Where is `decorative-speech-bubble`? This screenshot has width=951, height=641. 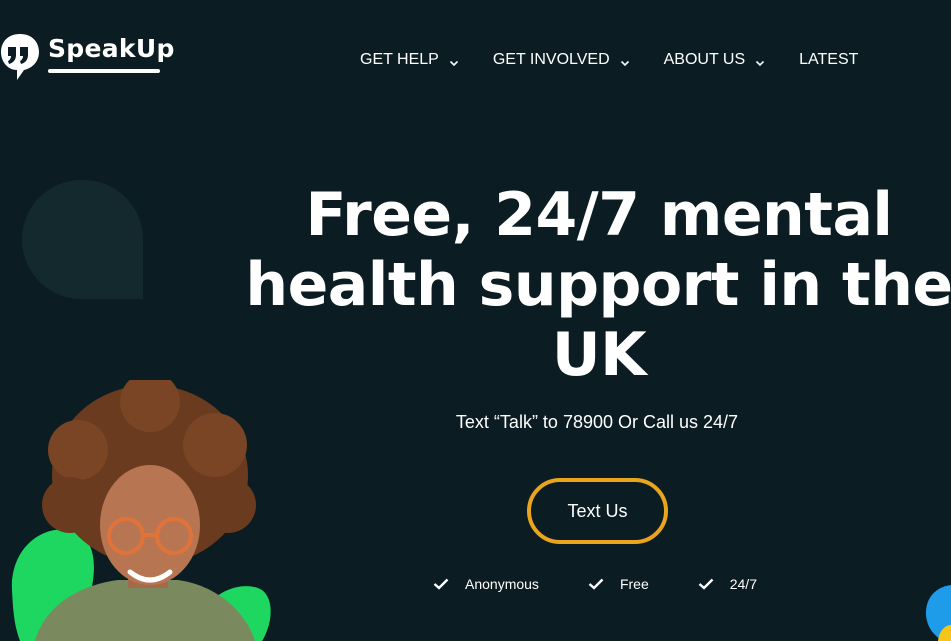
decorative-speech-bubble is located at coordinates (82, 239).